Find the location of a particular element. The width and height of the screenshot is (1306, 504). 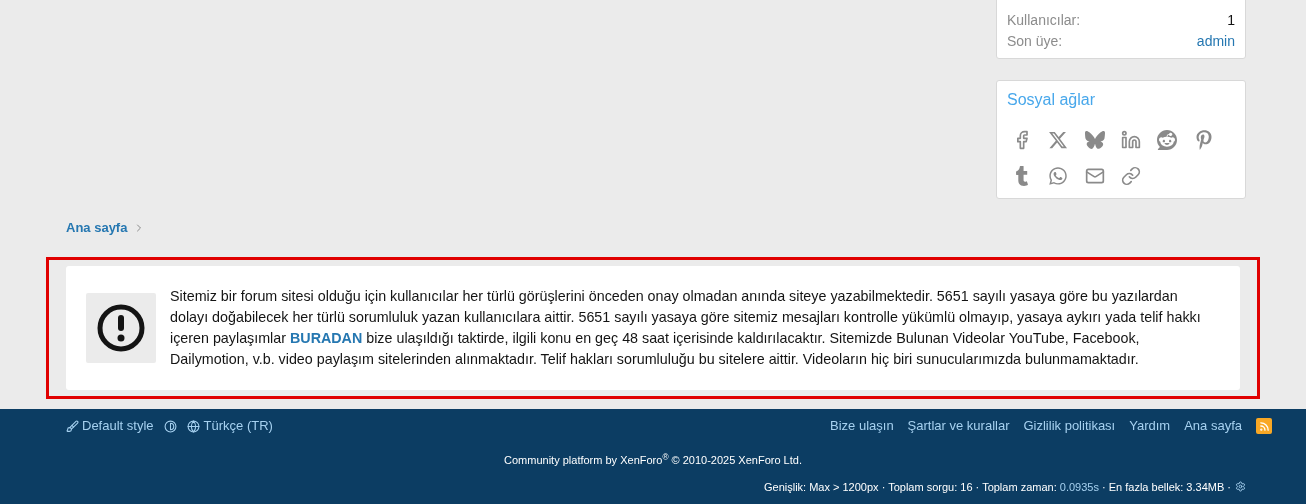

footer-link: Yardım is located at coordinates (1150, 426).